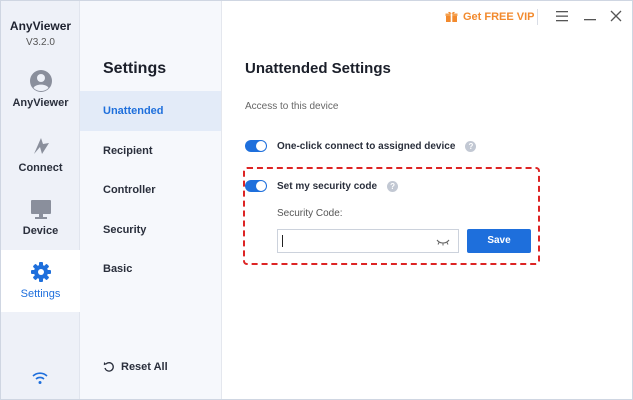  Describe the element at coordinates (150, 230) in the screenshot. I see `sidebar-item-security: Security` at that location.